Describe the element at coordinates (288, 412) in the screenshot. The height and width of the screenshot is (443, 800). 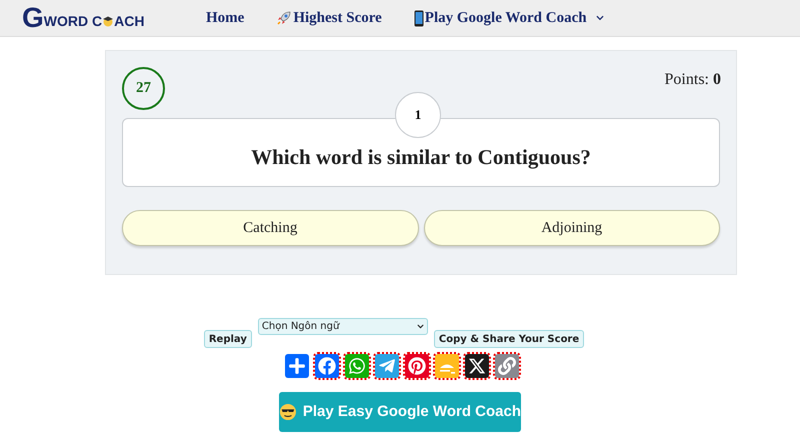
I see `sunglasses-face-icon` at that location.